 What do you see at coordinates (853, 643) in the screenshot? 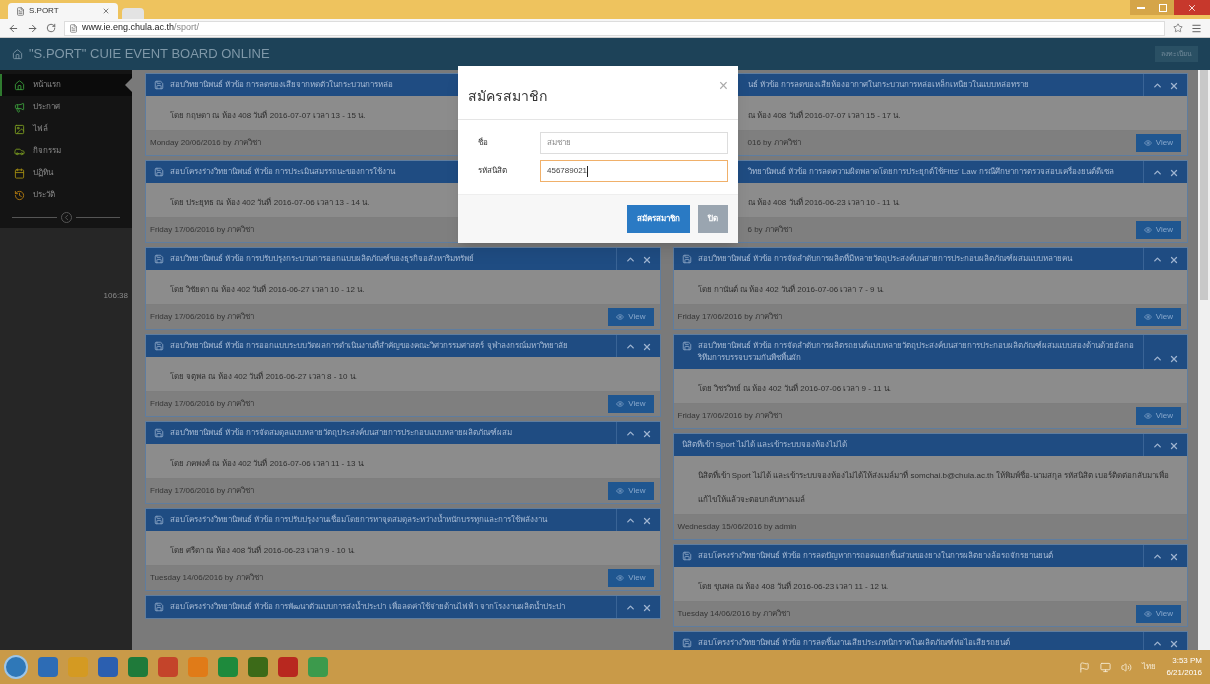
I see `card-title: สอบโครงร่างวิทยานิพนธ์ หัวข้อ การลดชิ้นงานเสียประเภทนิกราคในผลิตภัณฑ์ท่อไอเสียรถยนต์` at bounding box center [853, 643].